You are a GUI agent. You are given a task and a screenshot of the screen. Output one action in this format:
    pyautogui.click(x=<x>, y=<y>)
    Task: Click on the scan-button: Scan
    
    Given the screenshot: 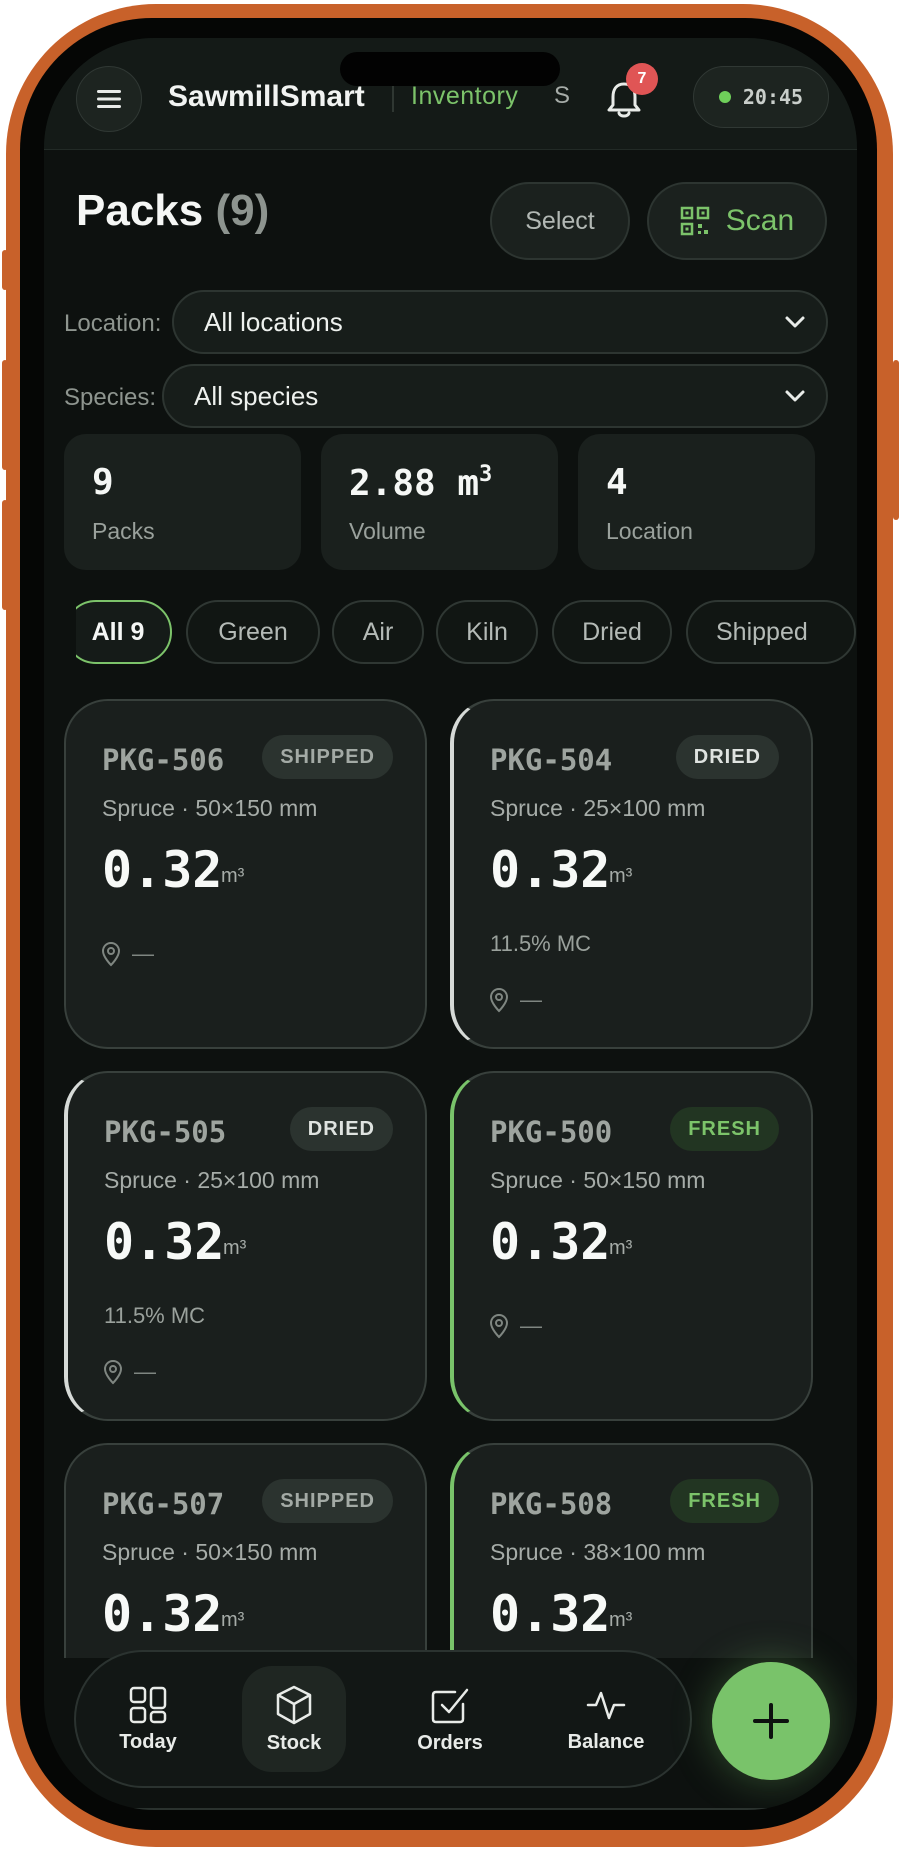 What is the action you would take?
    pyautogui.click(x=737, y=221)
    